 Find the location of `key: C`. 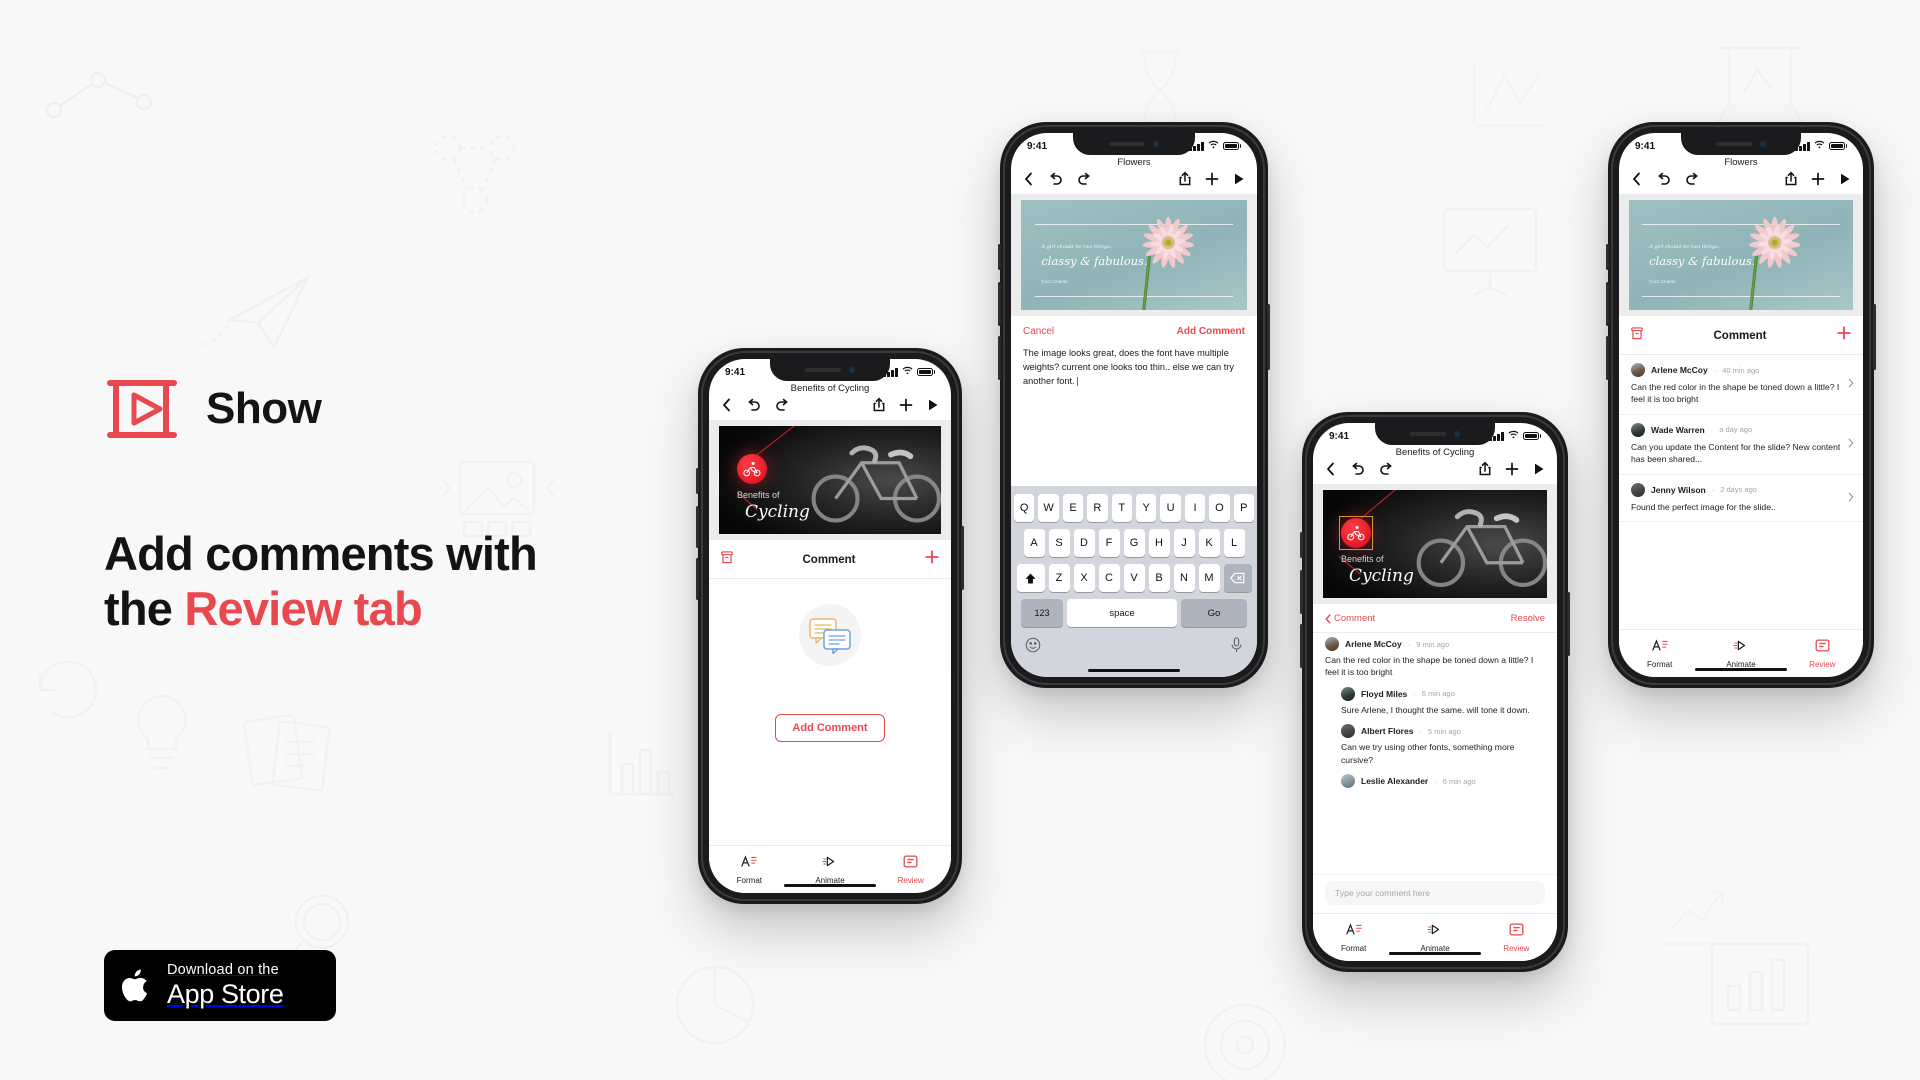

key: C is located at coordinates (1109, 578).